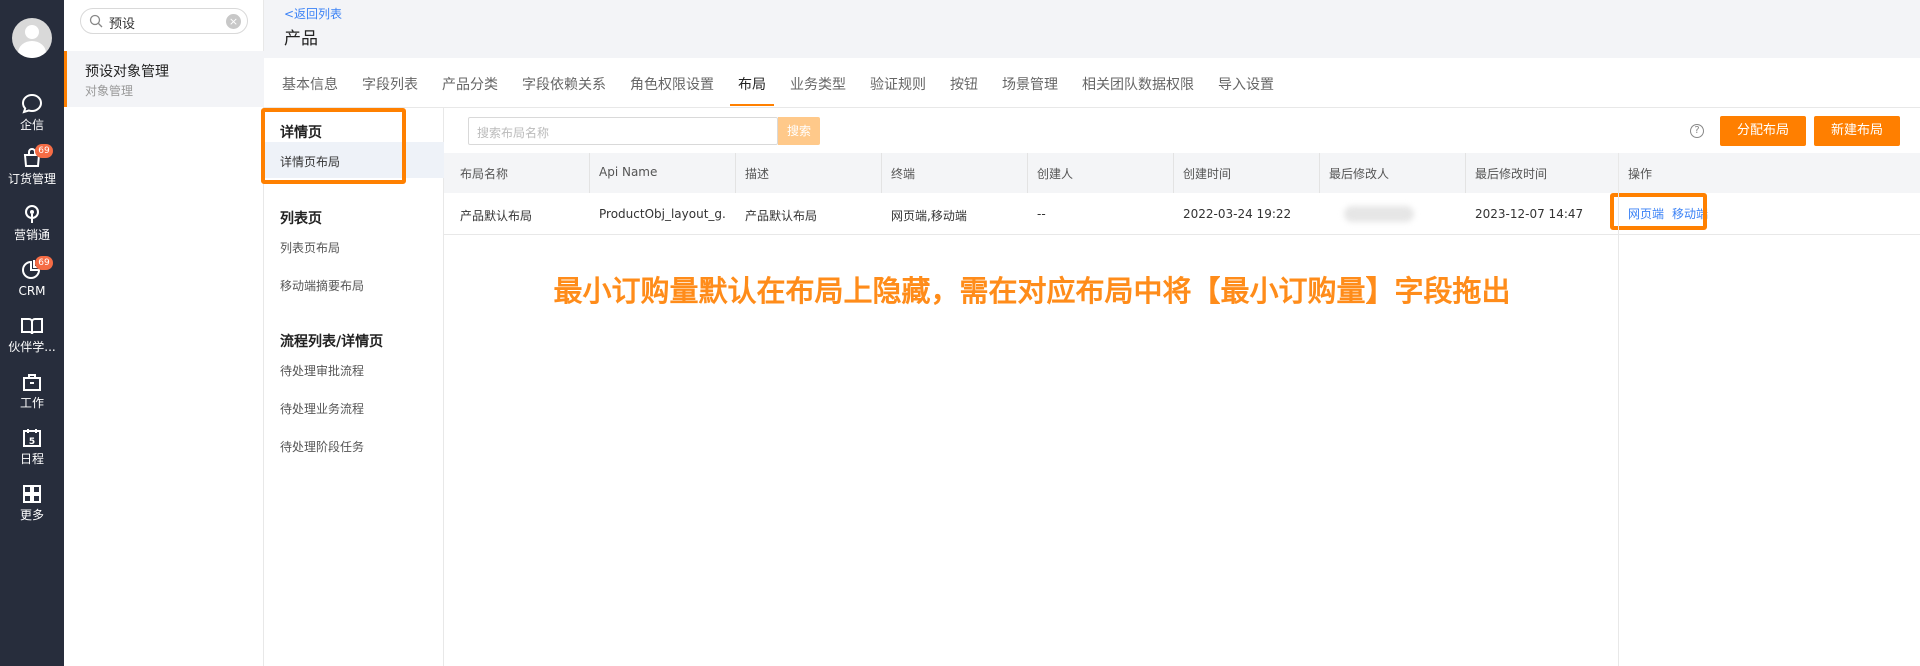 The width and height of the screenshot is (1920, 666). What do you see at coordinates (623, 131) in the screenshot?
I see `layout-search-input: 搜索布局名称` at bounding box center [623, 131].